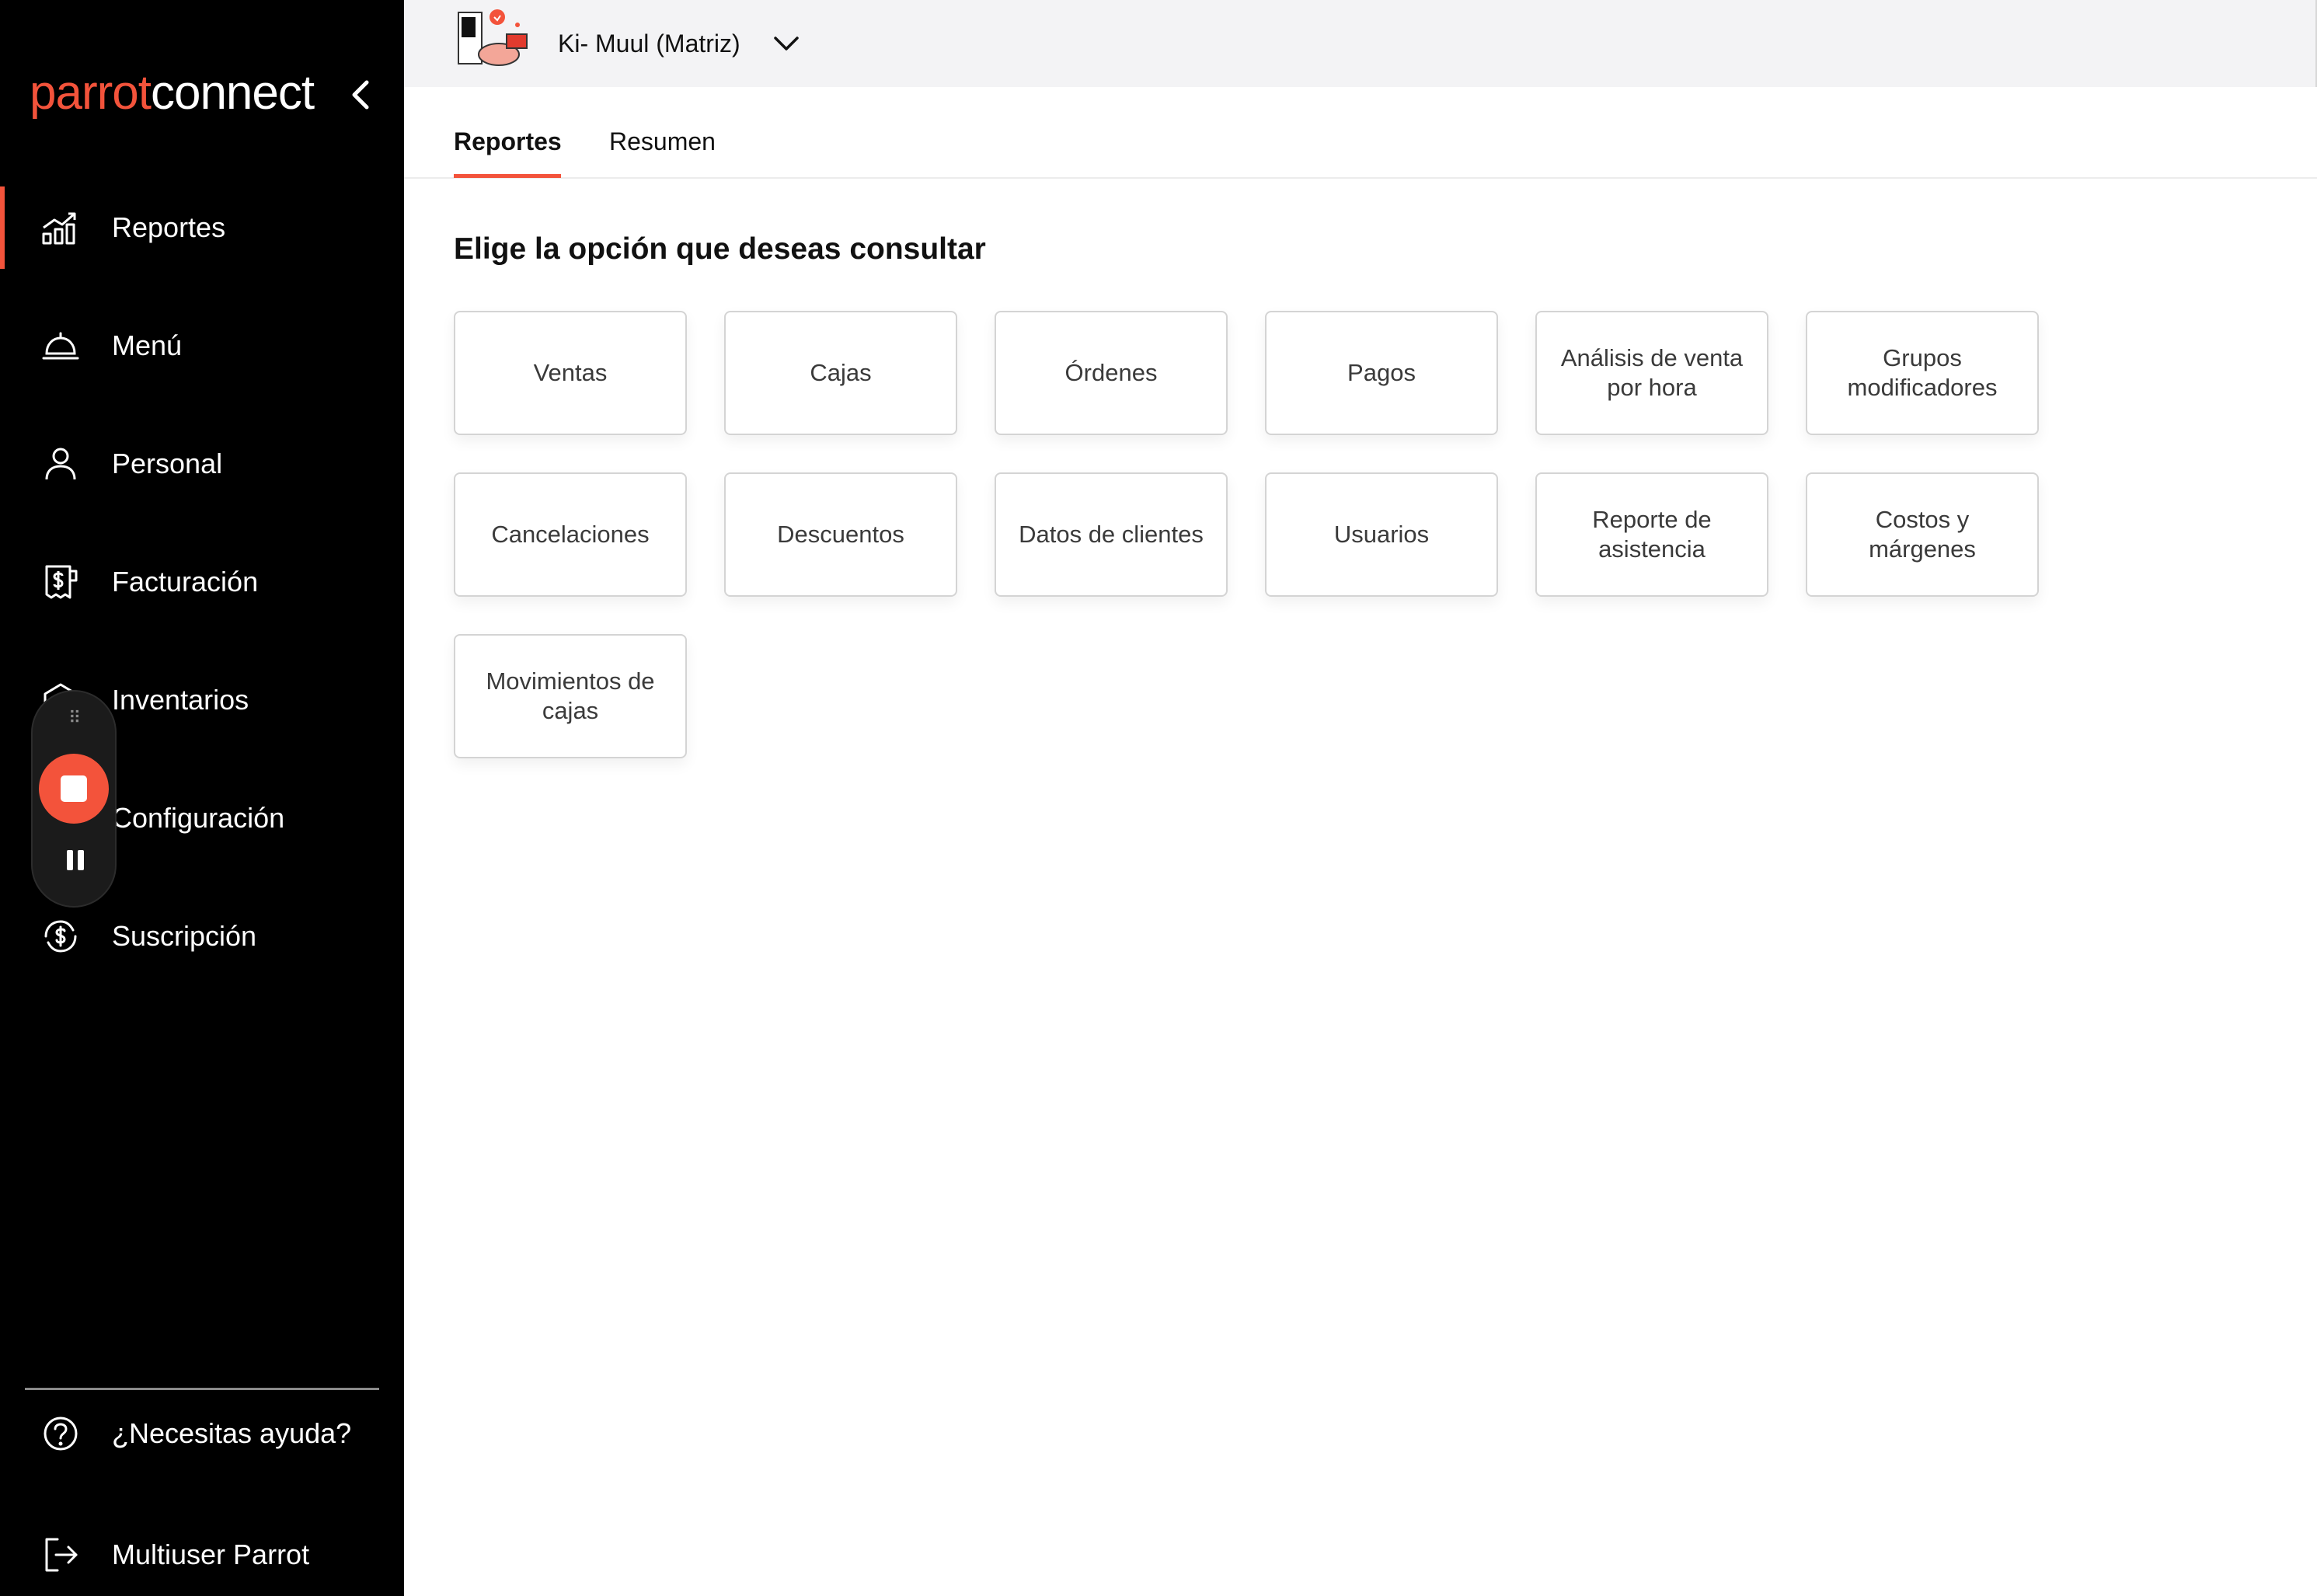 This screenshot has width=2317, height=1596. Describe the element at coordinates (1381, 534) in the screenshot. I see `report-card-usuarios: Usuarios` at that location.